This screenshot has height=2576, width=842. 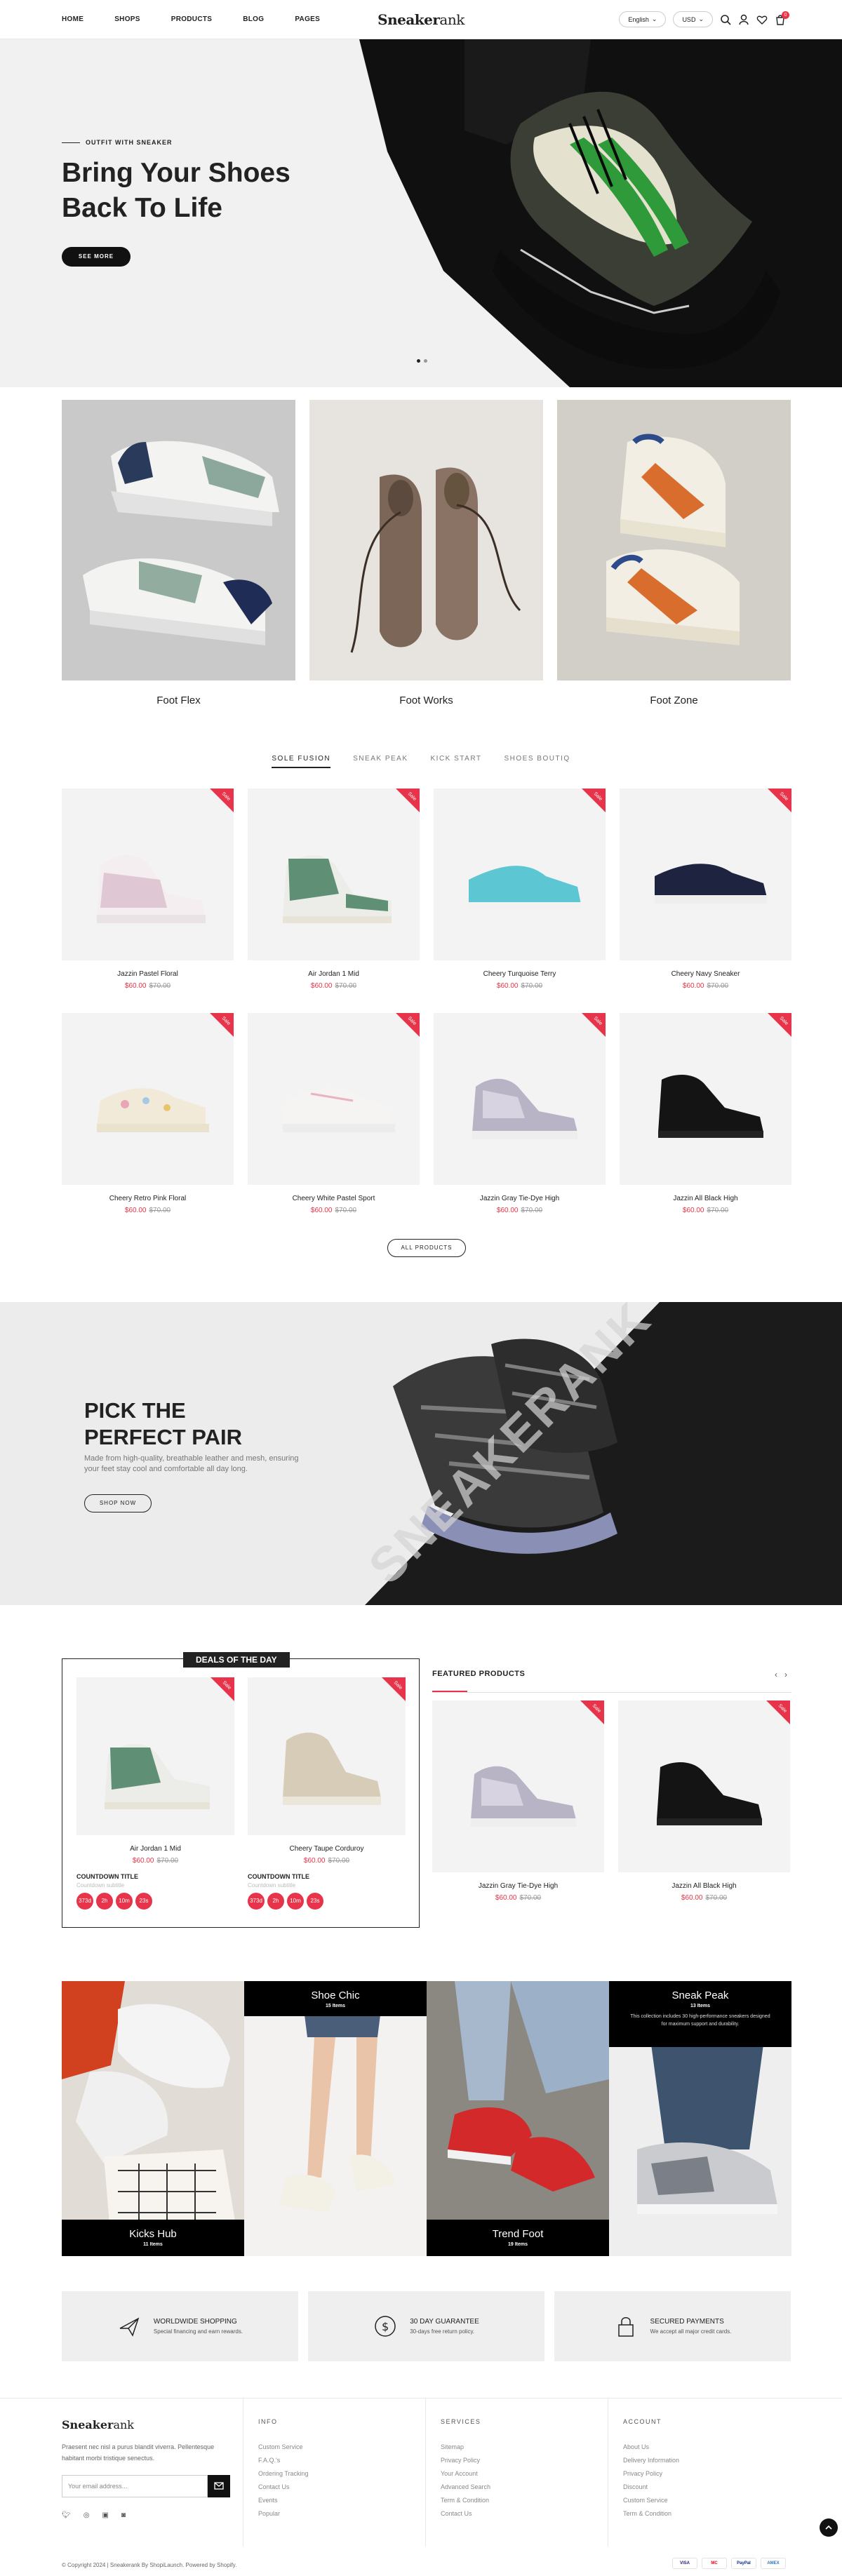 I want to click on sale-label: Sale, so click(x=783, y=1708).